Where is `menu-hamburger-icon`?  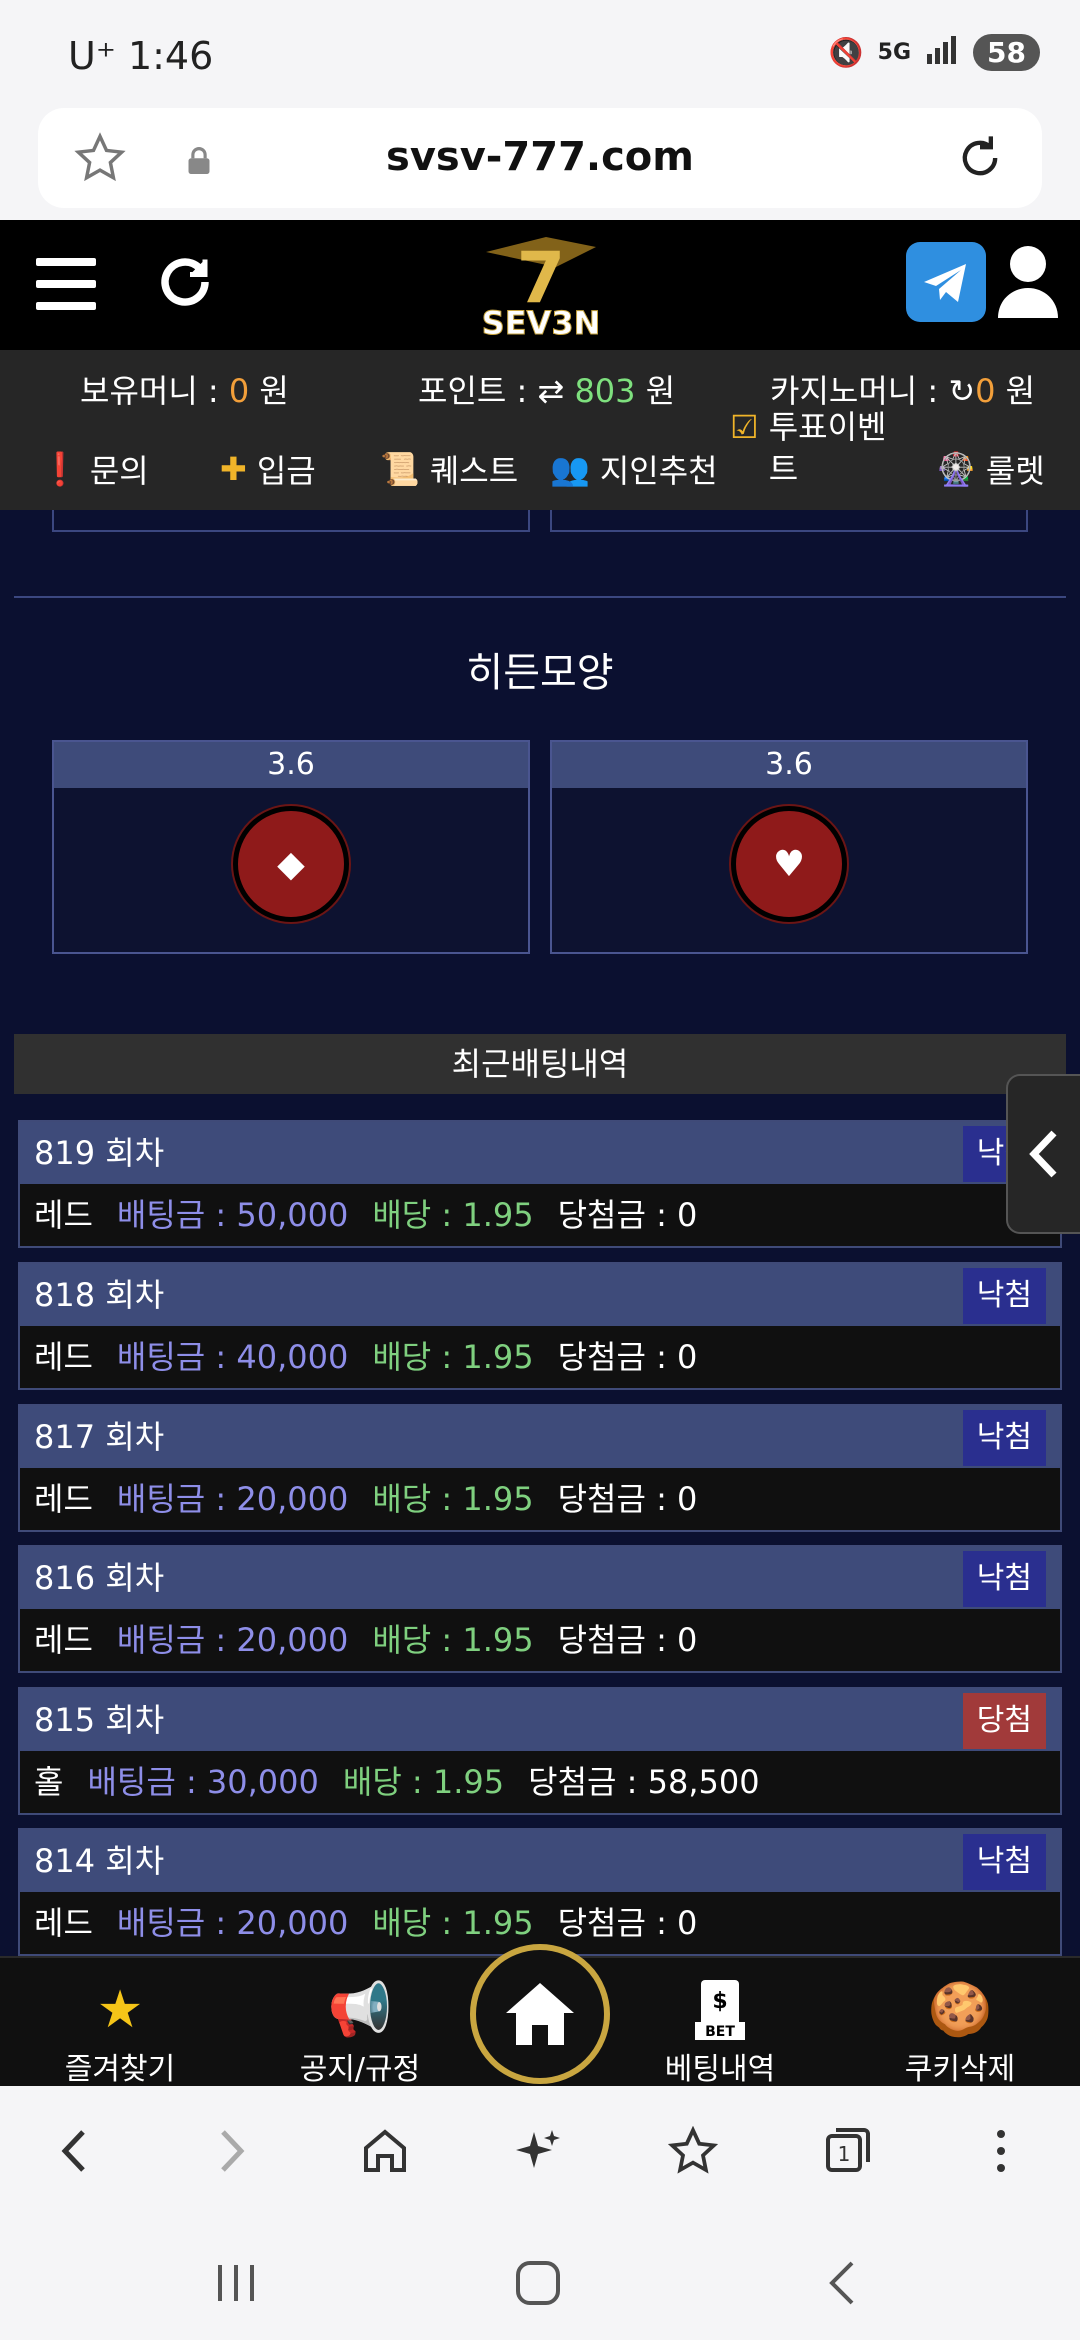
menu-hamburger-icon is located at coordinates (66, 284).